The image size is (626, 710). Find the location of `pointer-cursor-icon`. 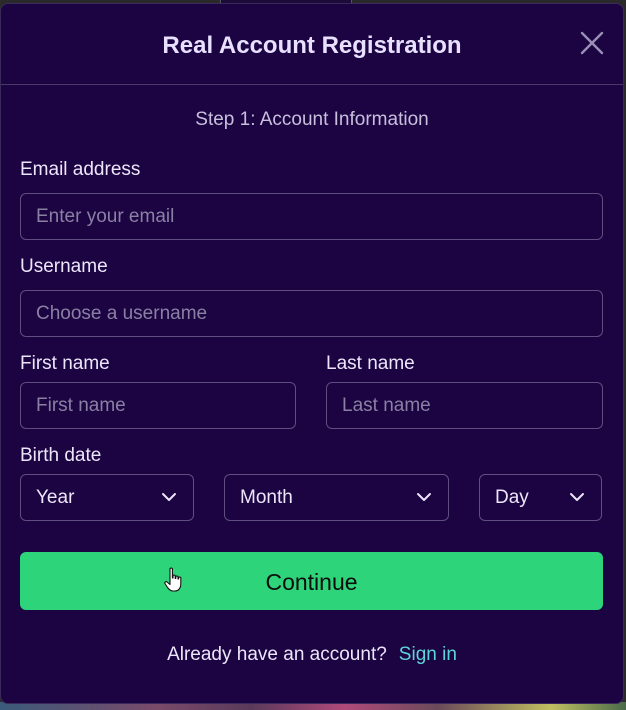

pointer-cursor-icon is located at coordinates (173, 579).